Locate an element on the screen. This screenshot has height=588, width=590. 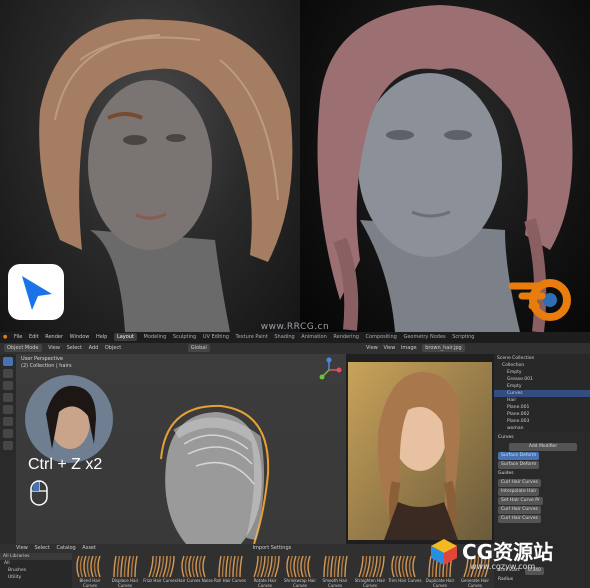
modifier-set-hair-curve: Set Hair Curve Pr is located at coordinates (520, 501).